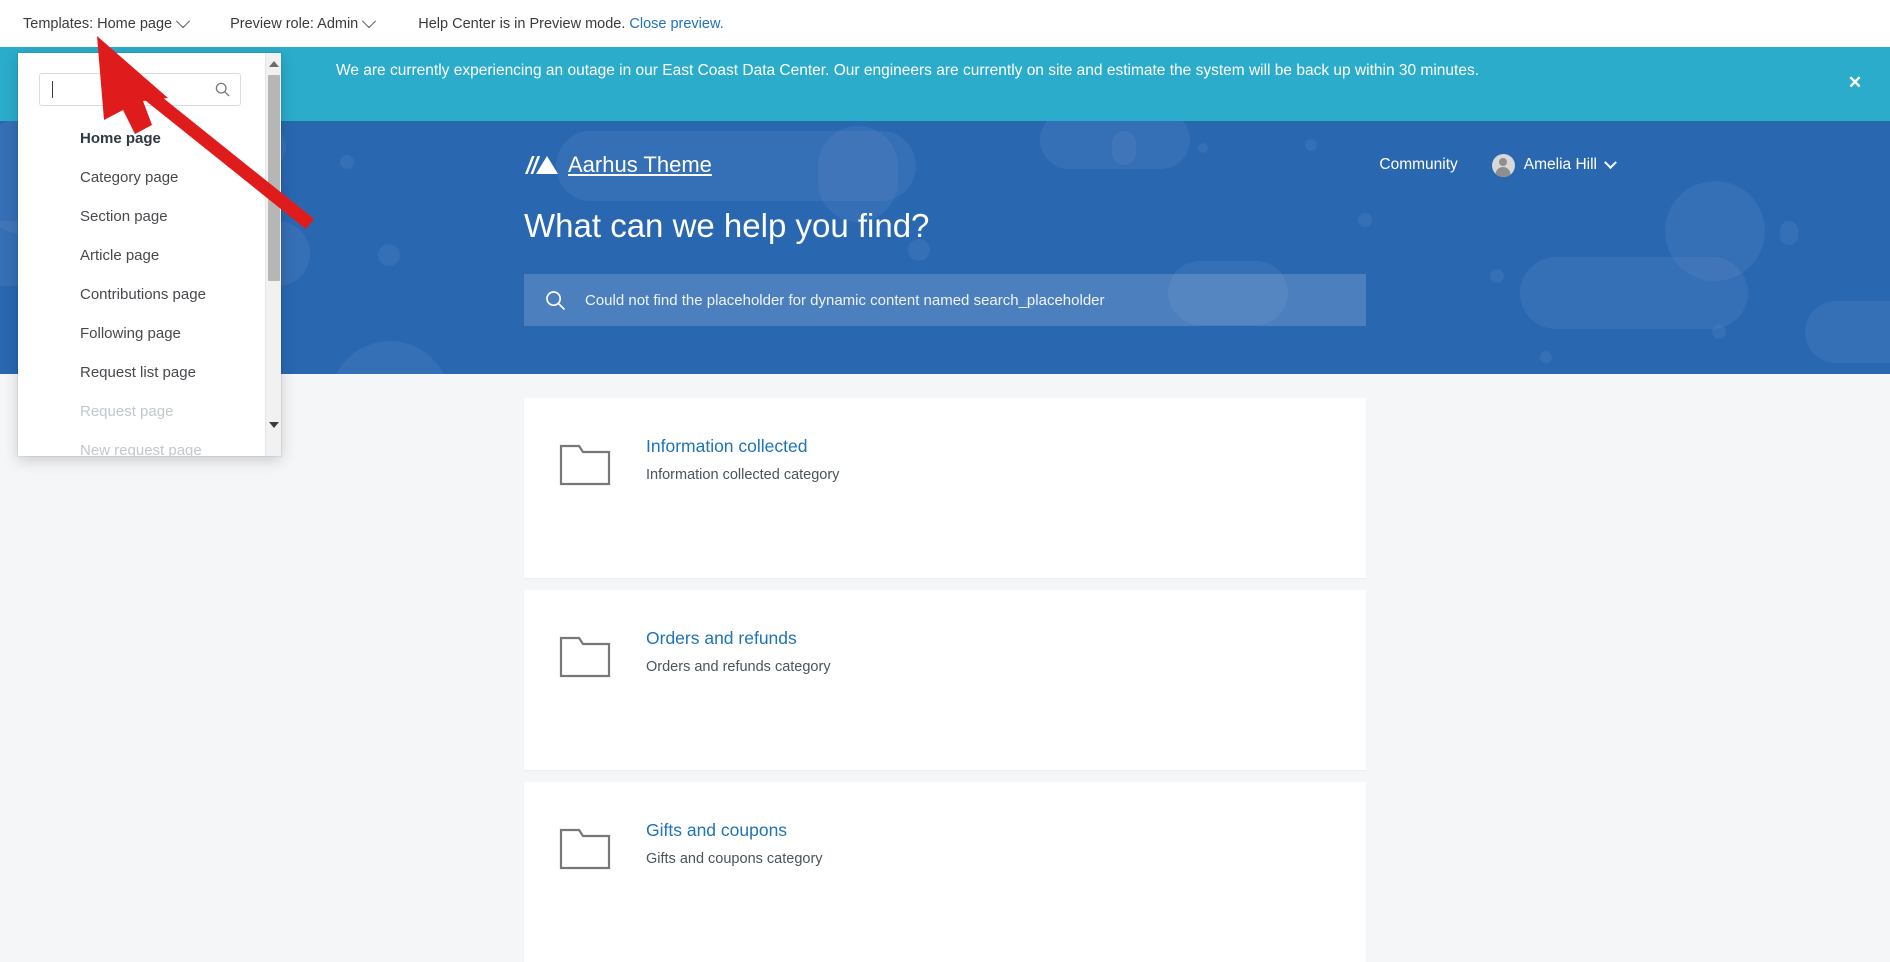 This screenshot has width=1890, height=962. I want to click on community-link: Community, so click(1418, 165).